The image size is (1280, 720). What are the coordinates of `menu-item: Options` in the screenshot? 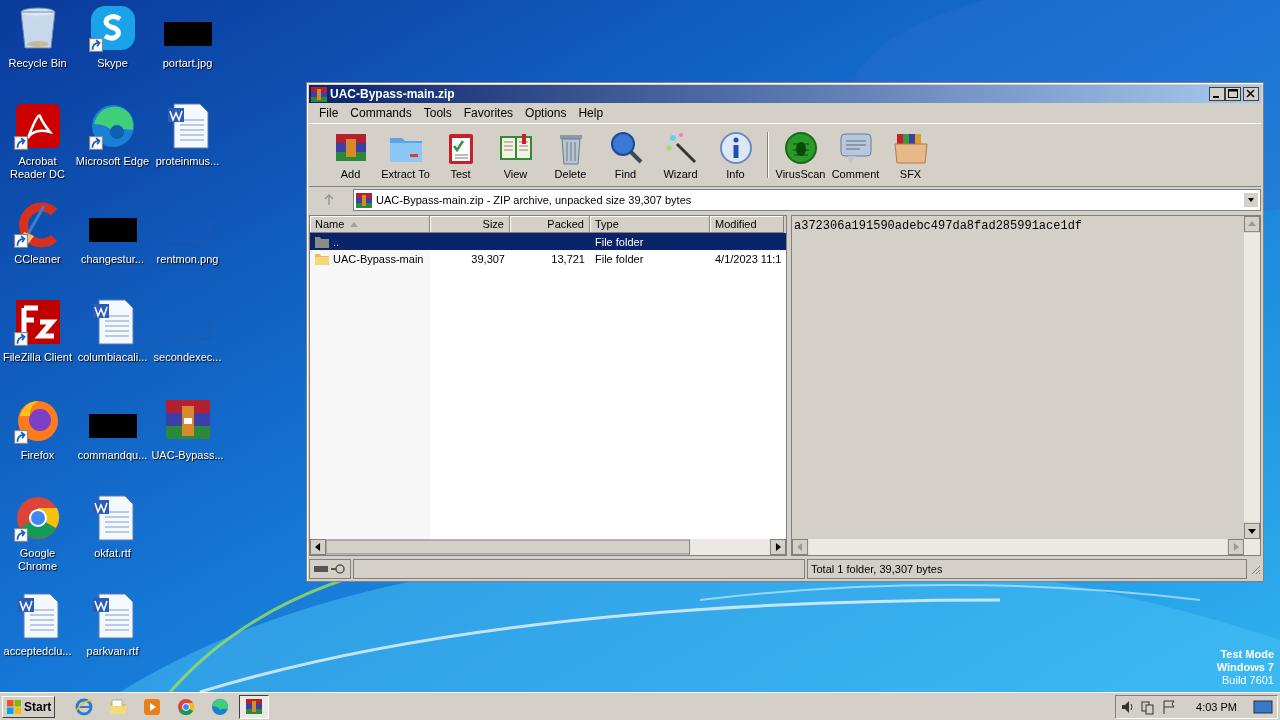 It's located at (546, 113).